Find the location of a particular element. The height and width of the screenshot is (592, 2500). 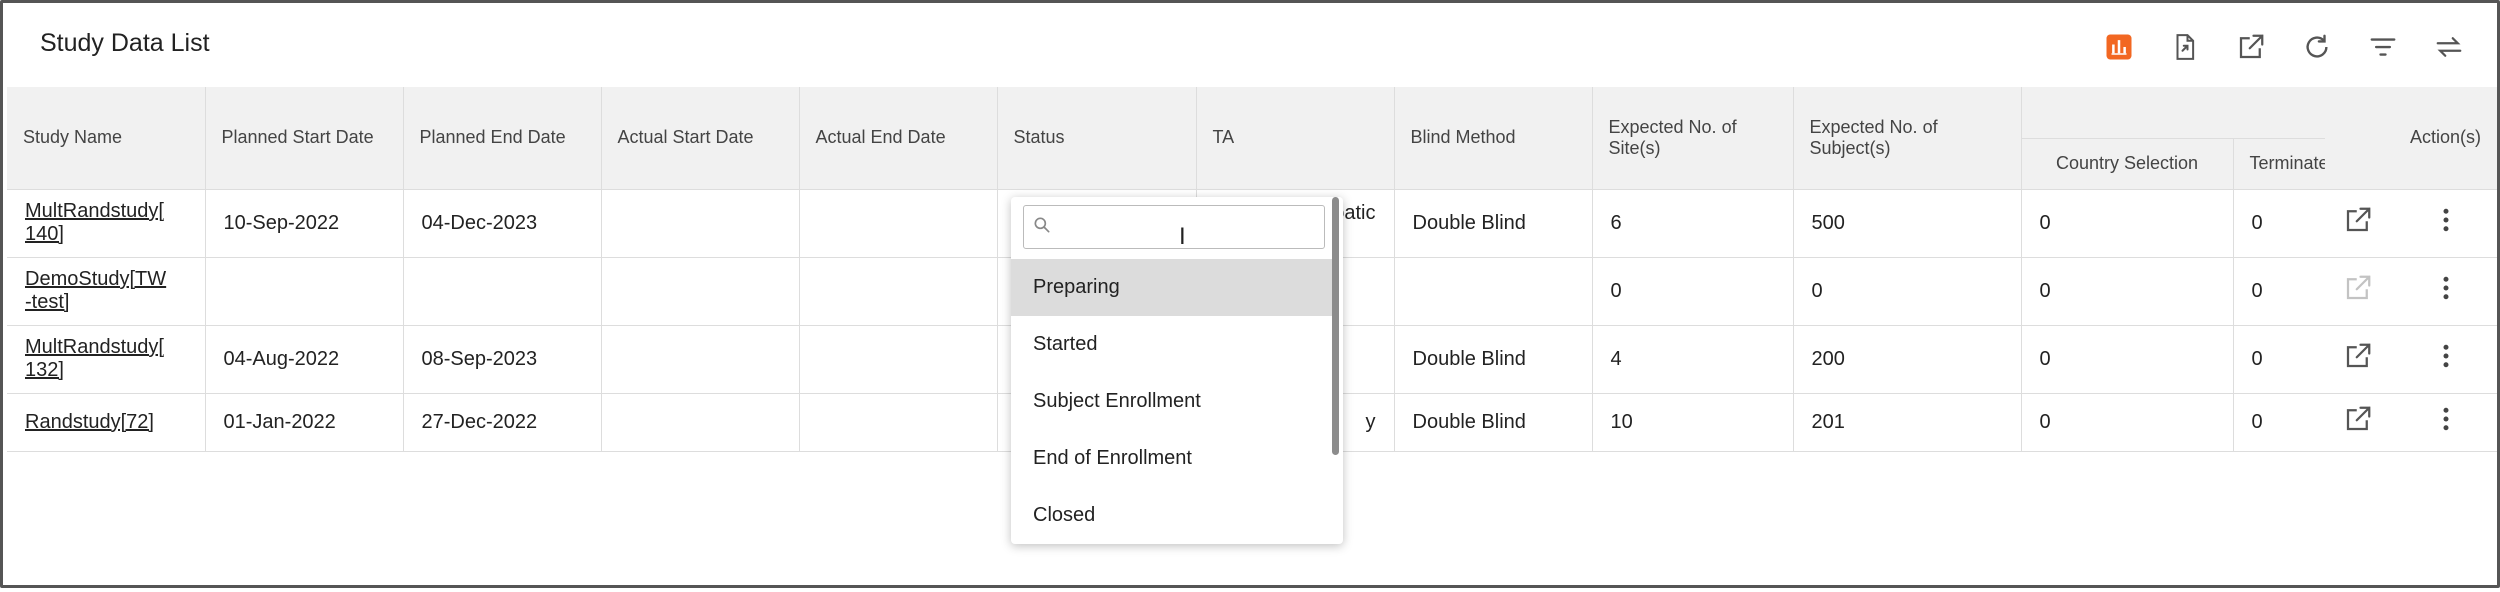

planned-end-cell is located at coordinates (502, 291).